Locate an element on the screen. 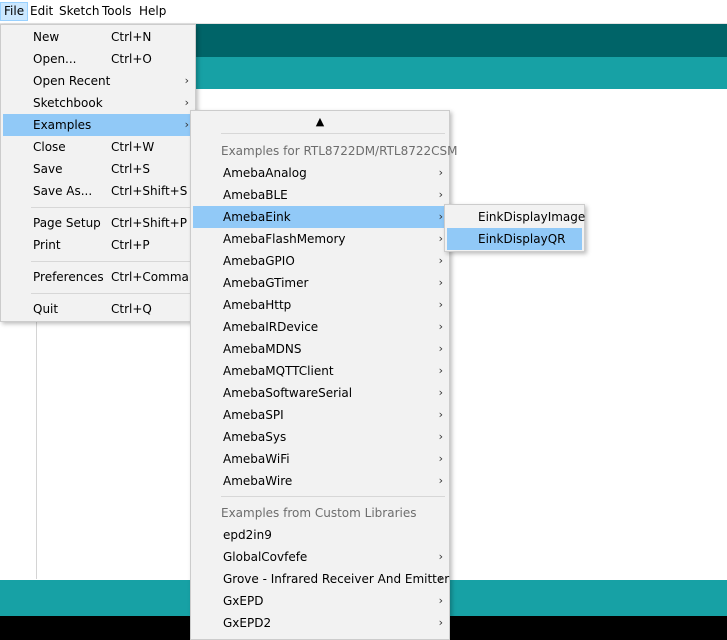  shortcut-label: Ctrl+Comma is located at coordinates (150, 277).